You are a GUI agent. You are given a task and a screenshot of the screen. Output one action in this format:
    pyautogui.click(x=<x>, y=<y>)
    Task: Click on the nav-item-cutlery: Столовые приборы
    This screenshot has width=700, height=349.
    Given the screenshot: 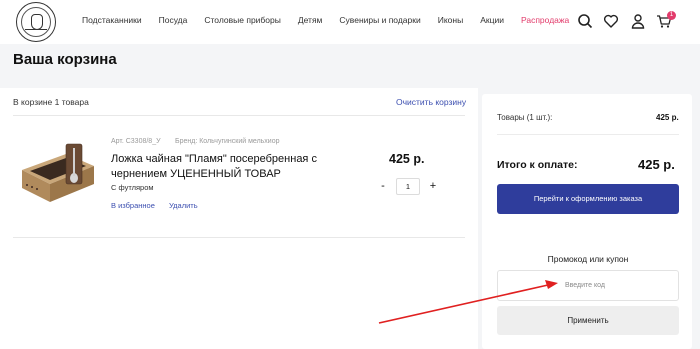 What is the action you would take?
    pyautogui.click(x=242, y=20)
    